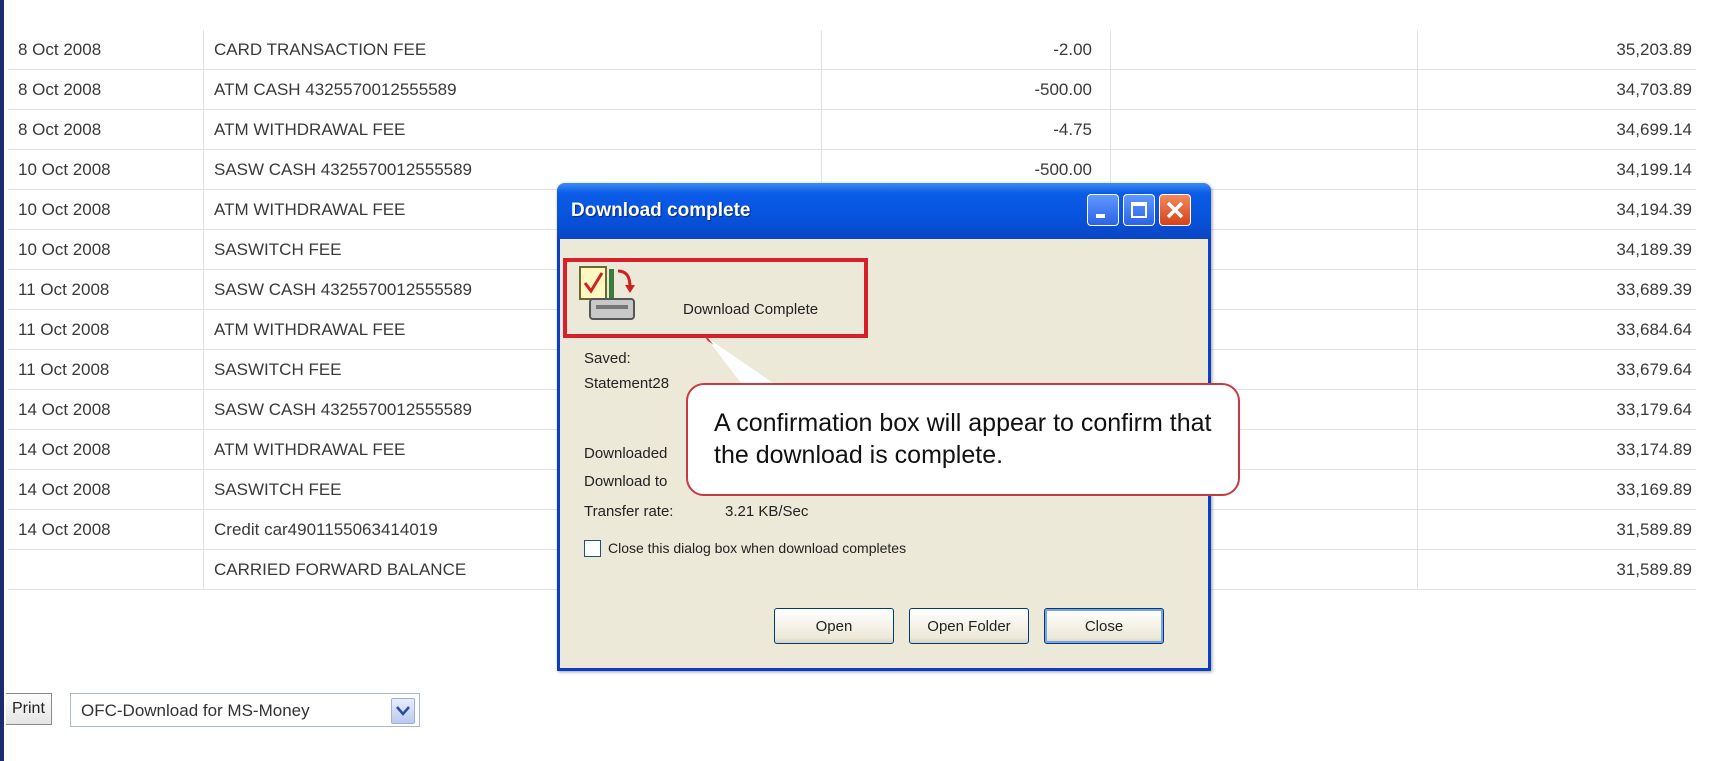  I want to click on open-folder-button: Open Folder, so click(969, 626).